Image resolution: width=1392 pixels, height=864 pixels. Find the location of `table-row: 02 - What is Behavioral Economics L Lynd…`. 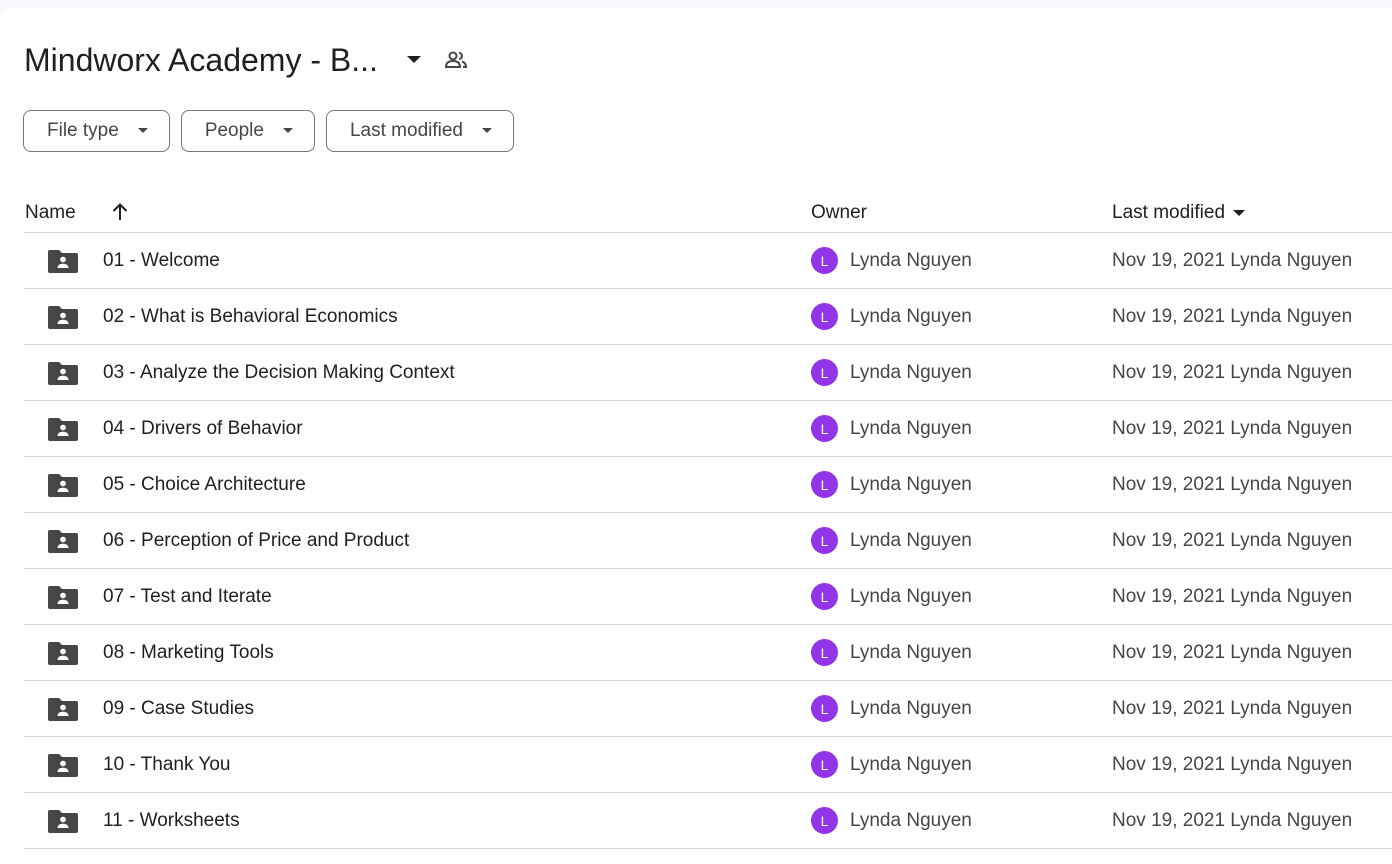

table-row: 02 - What is Behavioral Economics L Lynd… is located at coordinates (708, 316).